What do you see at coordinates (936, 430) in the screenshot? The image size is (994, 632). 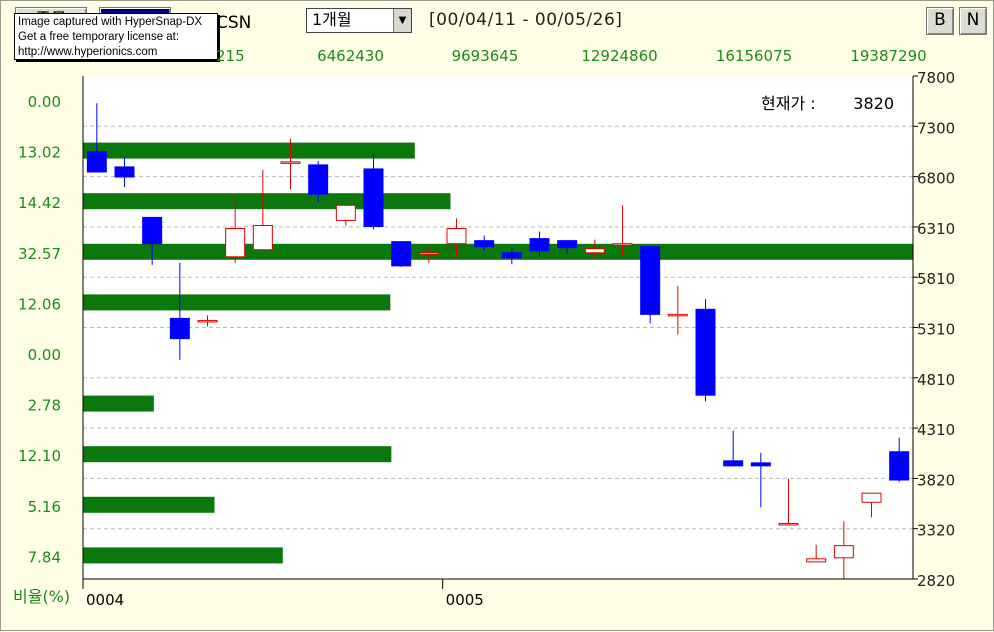 I see `y-tick-label: 4310` at bounding box center [936, 430].